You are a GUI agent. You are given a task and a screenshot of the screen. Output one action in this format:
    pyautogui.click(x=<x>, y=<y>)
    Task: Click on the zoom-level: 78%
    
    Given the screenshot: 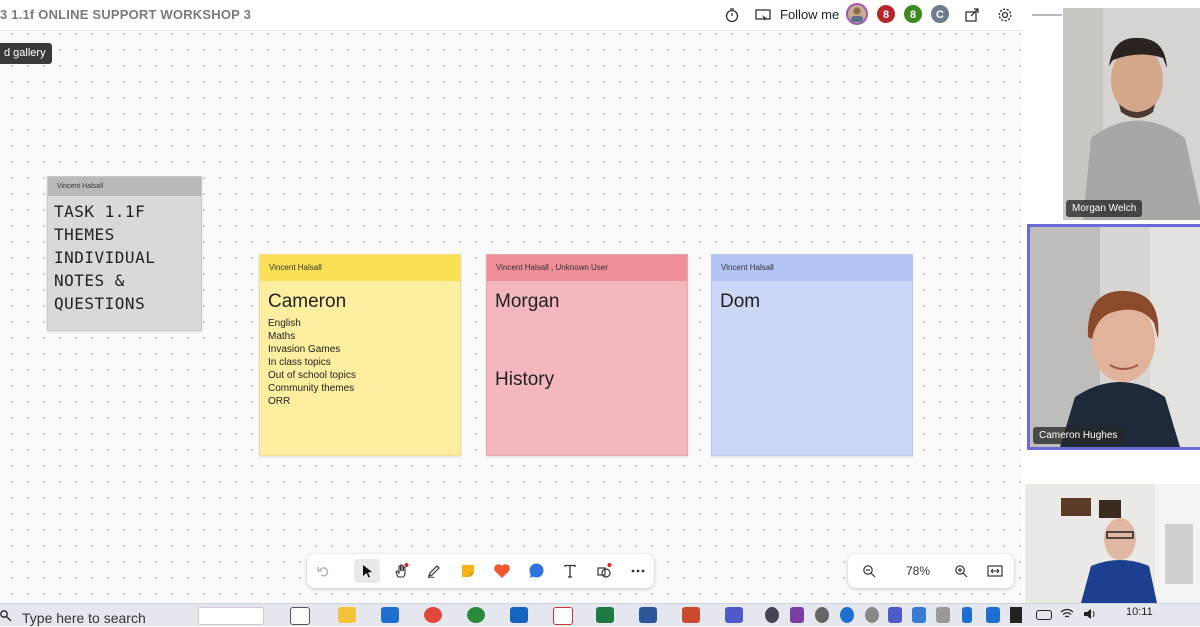 What is the action you would take?
    pyautogui.click(x=918, y=571)
    